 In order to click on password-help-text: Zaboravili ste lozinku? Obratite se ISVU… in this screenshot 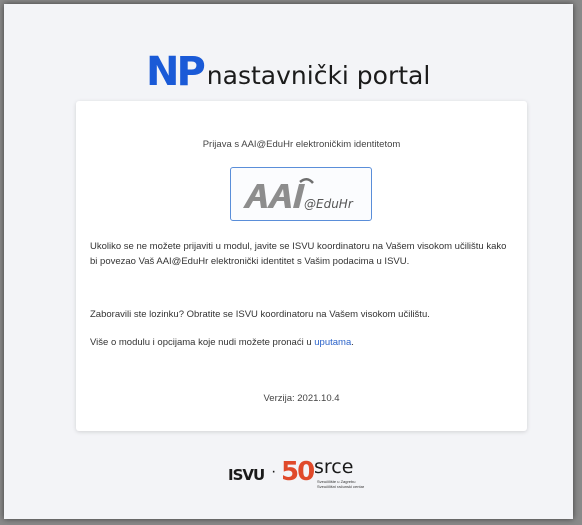, I will do `click(260, 314)`.